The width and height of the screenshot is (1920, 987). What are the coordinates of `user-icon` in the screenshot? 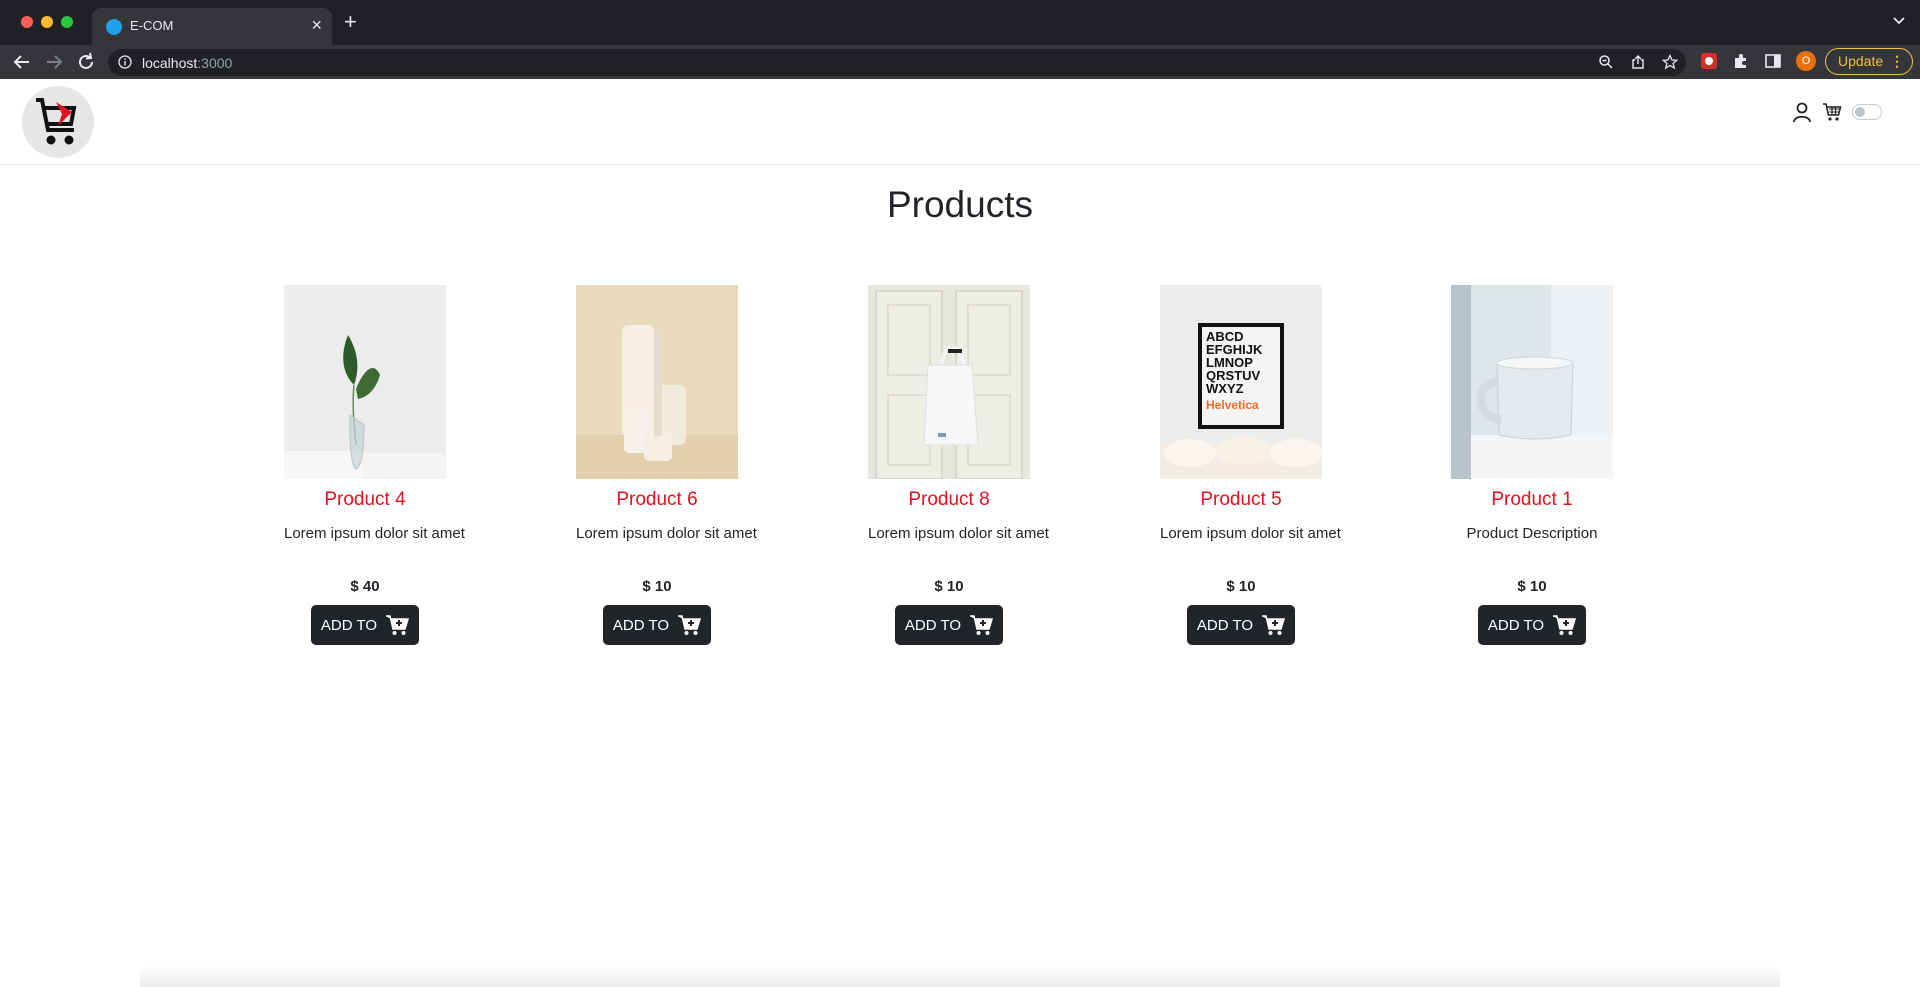 It's located at (1802, 112).